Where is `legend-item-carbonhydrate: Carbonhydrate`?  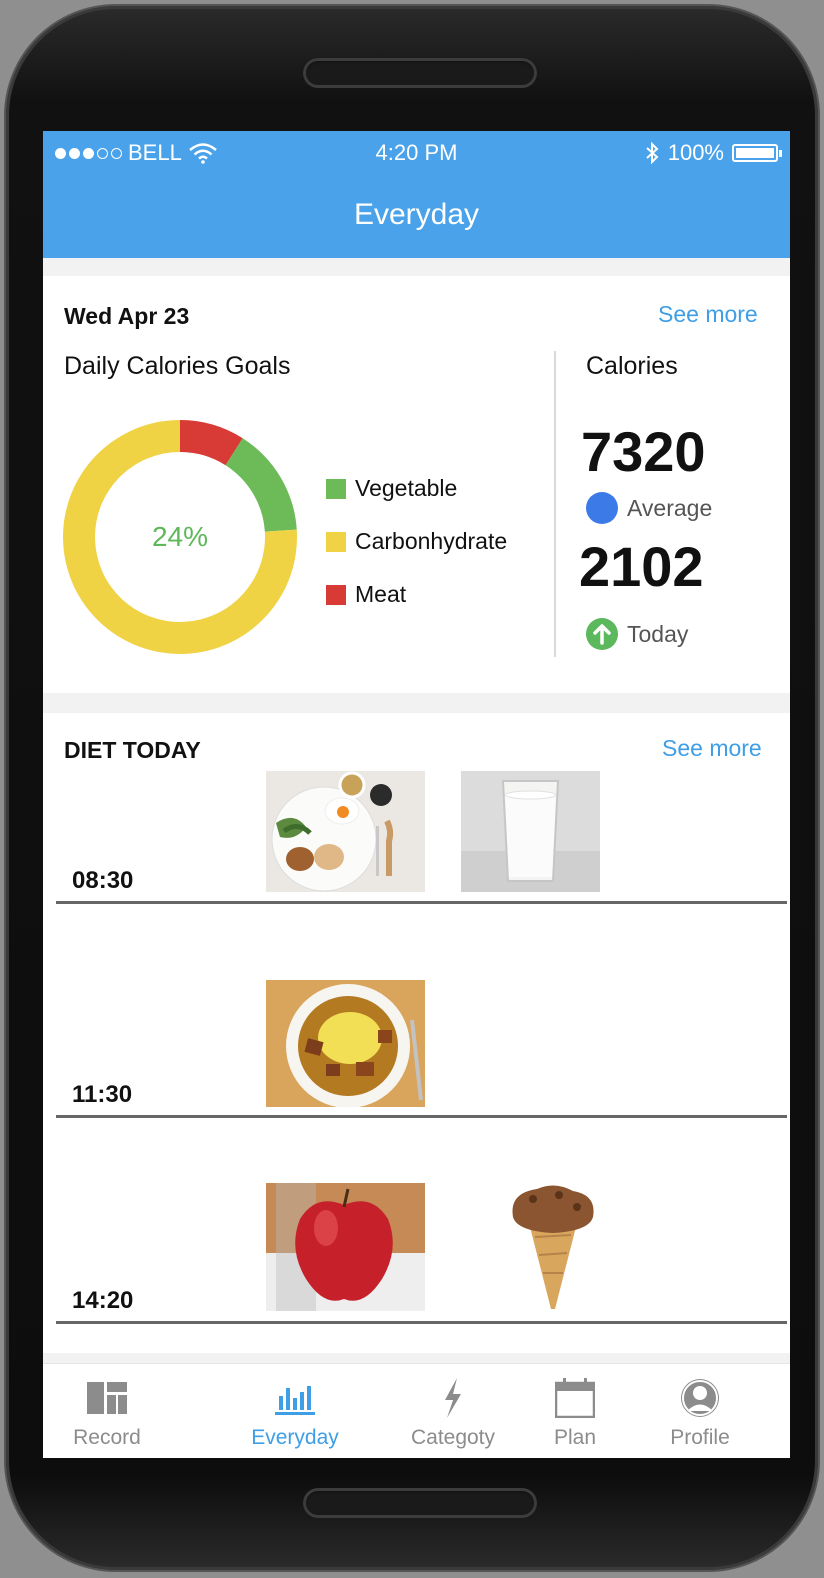
legend-item-carbonhydrate: Carbonhydrate is located at coordinates (416, 541).